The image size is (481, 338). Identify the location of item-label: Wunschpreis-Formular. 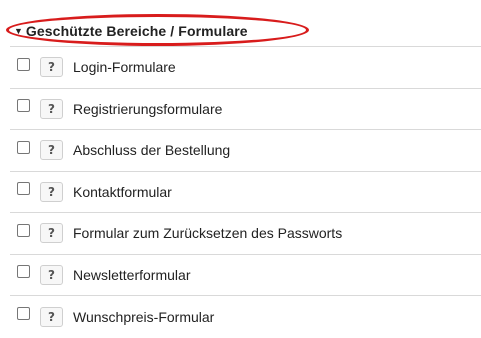
(143, 317).